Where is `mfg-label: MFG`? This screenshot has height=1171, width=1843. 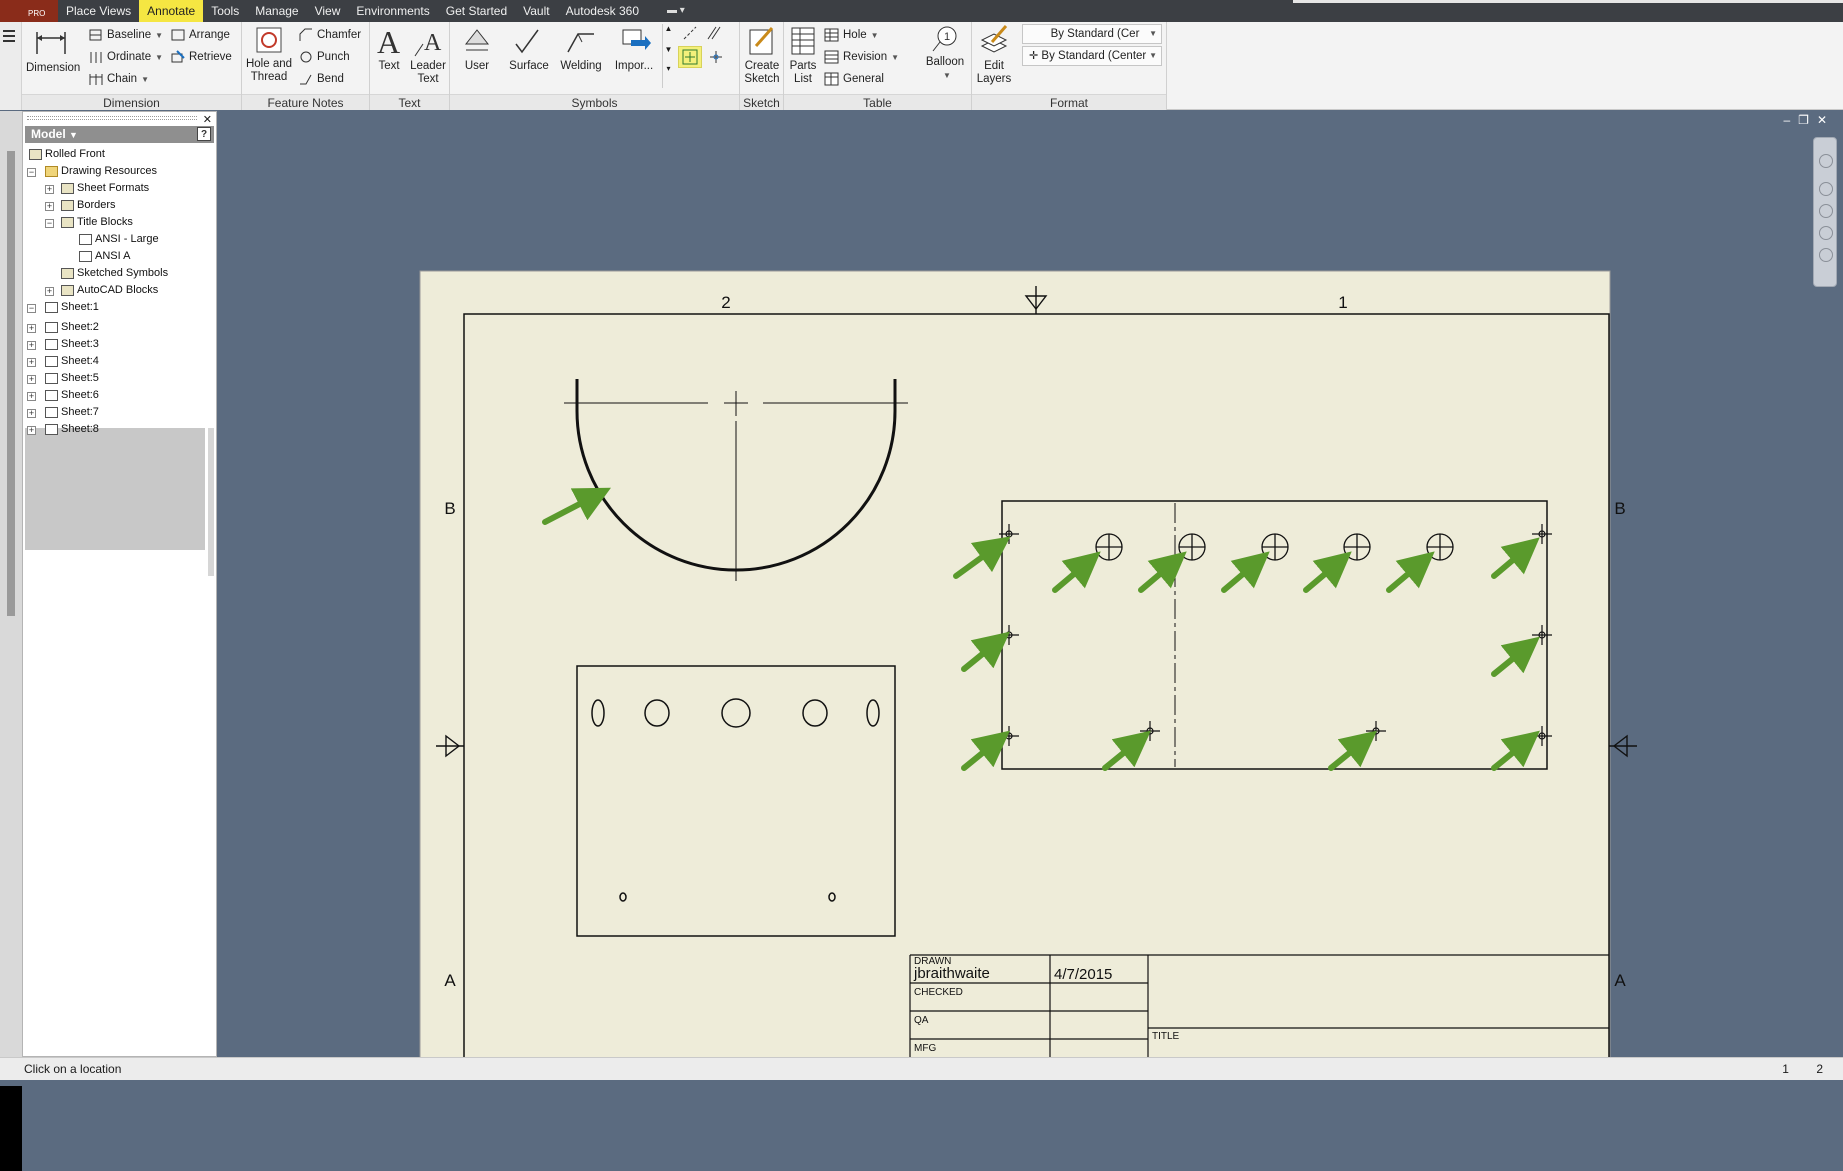 mfg-label: MFG is located at coordinates (925, 1048).